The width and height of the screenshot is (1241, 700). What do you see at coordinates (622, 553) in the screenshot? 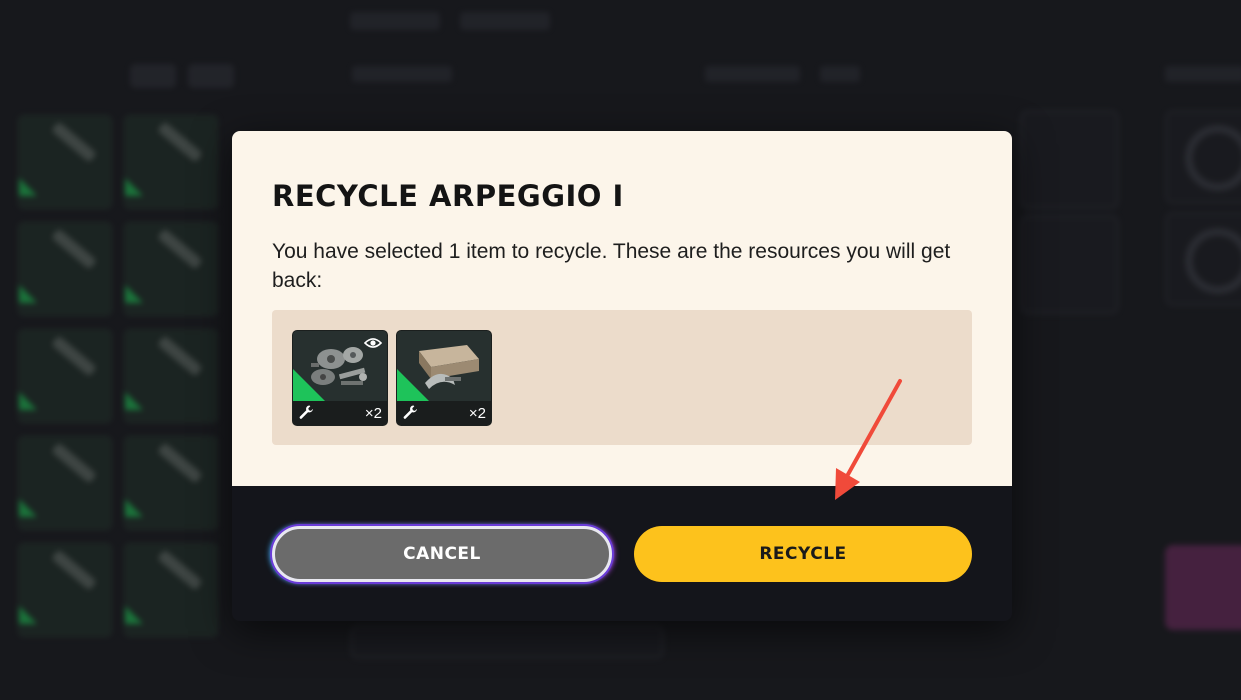
I see `dialog-footer: CANCEL RECYCLE` at bounding box center [622, 553].